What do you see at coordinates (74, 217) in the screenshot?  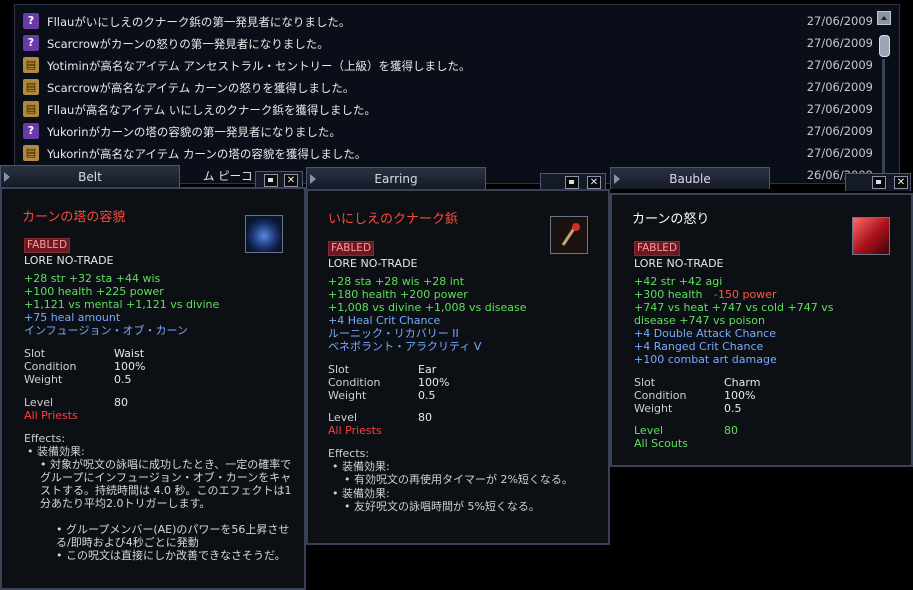 I see `item-name: カーンの塔の容貌` at bounding box center [74, 217].